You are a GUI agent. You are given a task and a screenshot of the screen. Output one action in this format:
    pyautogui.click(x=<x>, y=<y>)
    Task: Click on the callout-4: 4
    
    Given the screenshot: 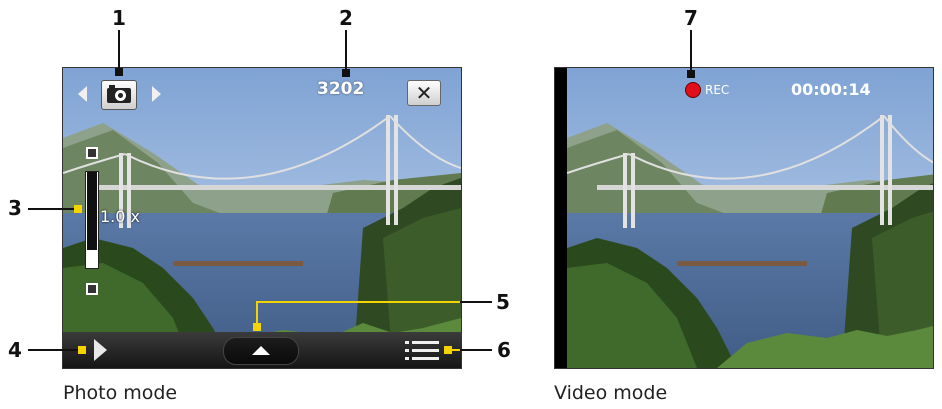 What is the action you would take?
    pyautogui.click(x=15, y=350)
    